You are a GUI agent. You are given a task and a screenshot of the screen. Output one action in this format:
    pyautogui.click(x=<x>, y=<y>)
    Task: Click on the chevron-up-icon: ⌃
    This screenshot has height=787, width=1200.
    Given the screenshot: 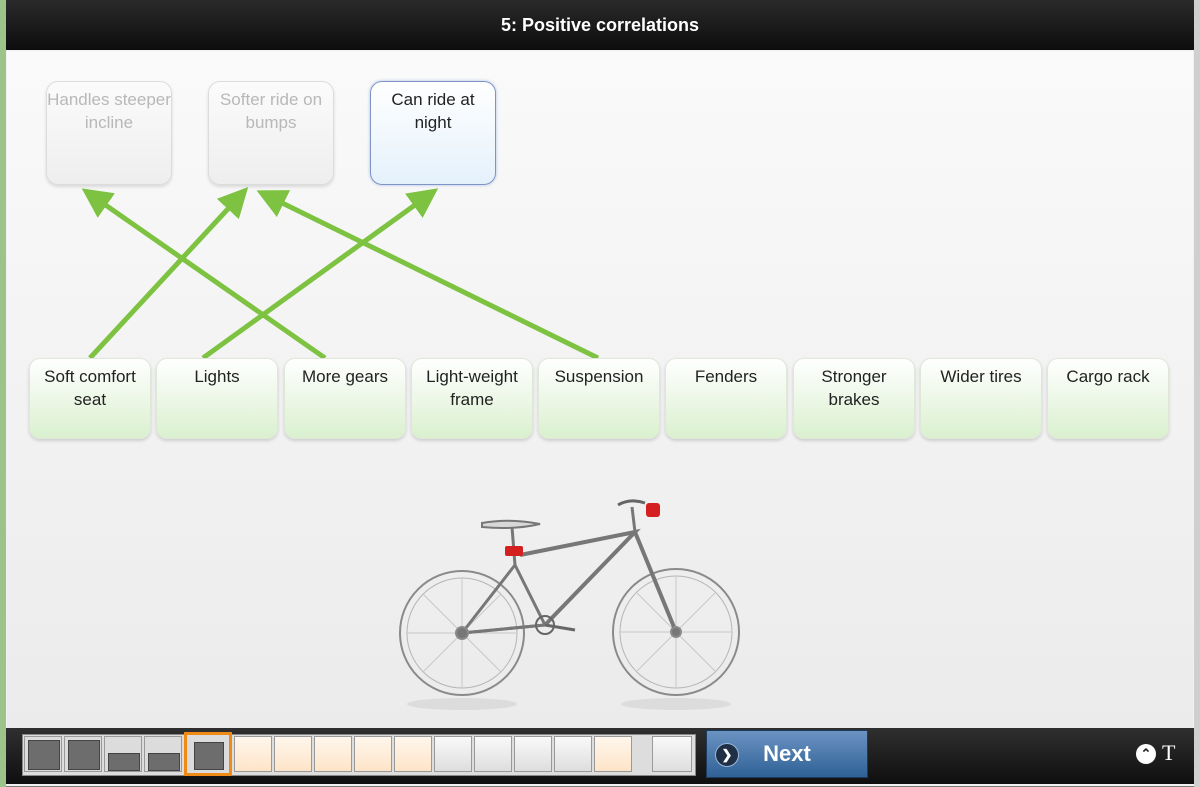 What is the action you would take?
    pyautogui.click(x=1146, y=754)
    